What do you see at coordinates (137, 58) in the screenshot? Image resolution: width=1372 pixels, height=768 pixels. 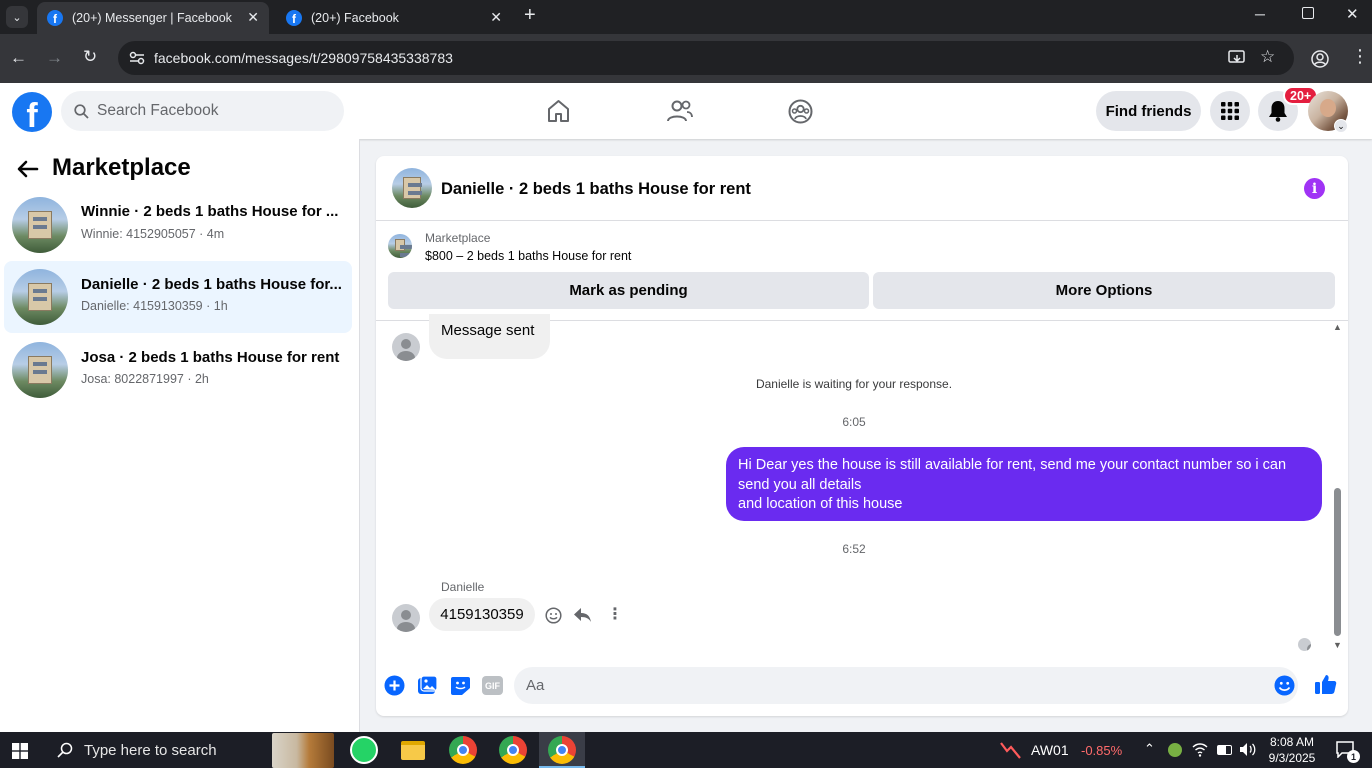 I see `site-settings-icon` at bounding box center [137, 58].